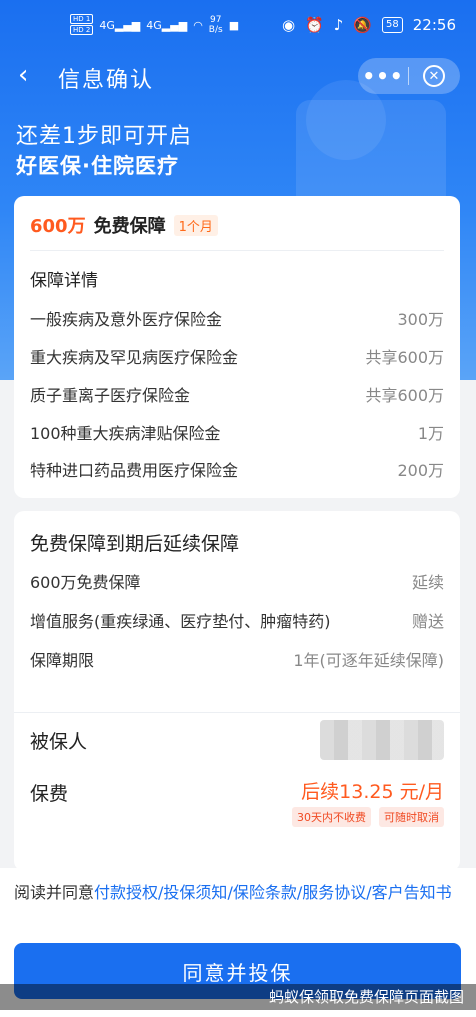 The width and height of the screenshot is (476, 1017). Describe the element at coordinates (334, 892) in the screenshot. I see `service-agreement-link: 服务协议` at that location.